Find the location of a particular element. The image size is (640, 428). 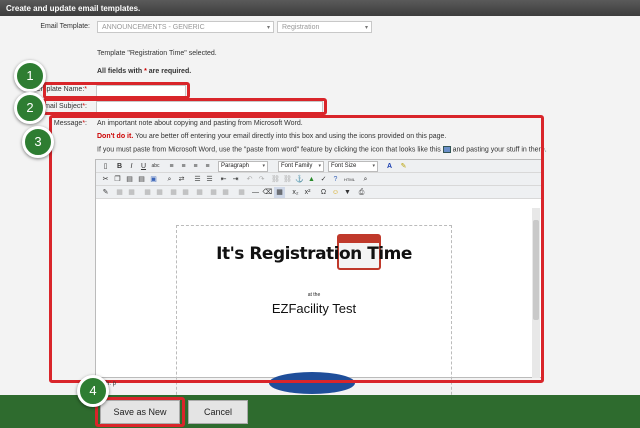

email-template-label: Email Template: is located at coordinates (65, 26).